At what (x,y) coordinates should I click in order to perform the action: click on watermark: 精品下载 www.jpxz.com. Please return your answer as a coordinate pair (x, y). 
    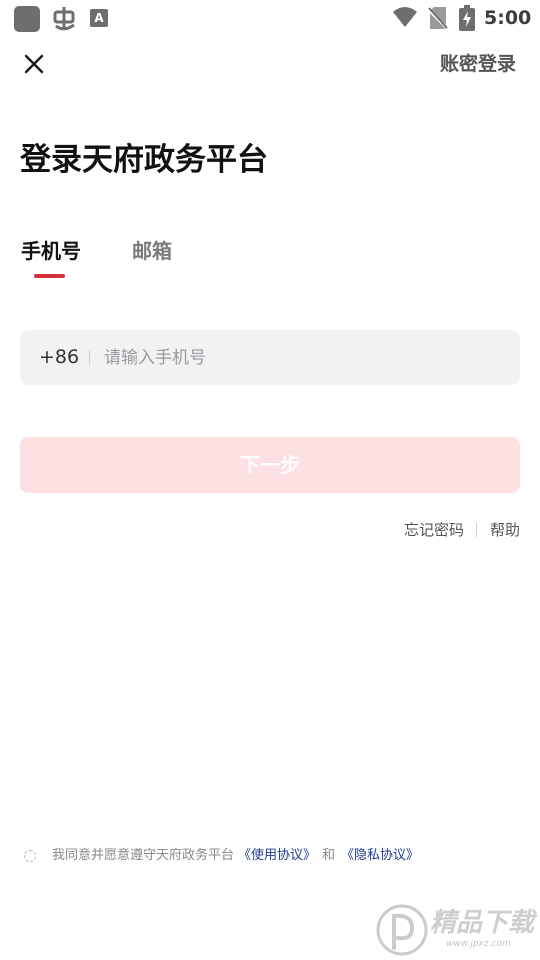
    Looking at the image, I should click on (455, 930).